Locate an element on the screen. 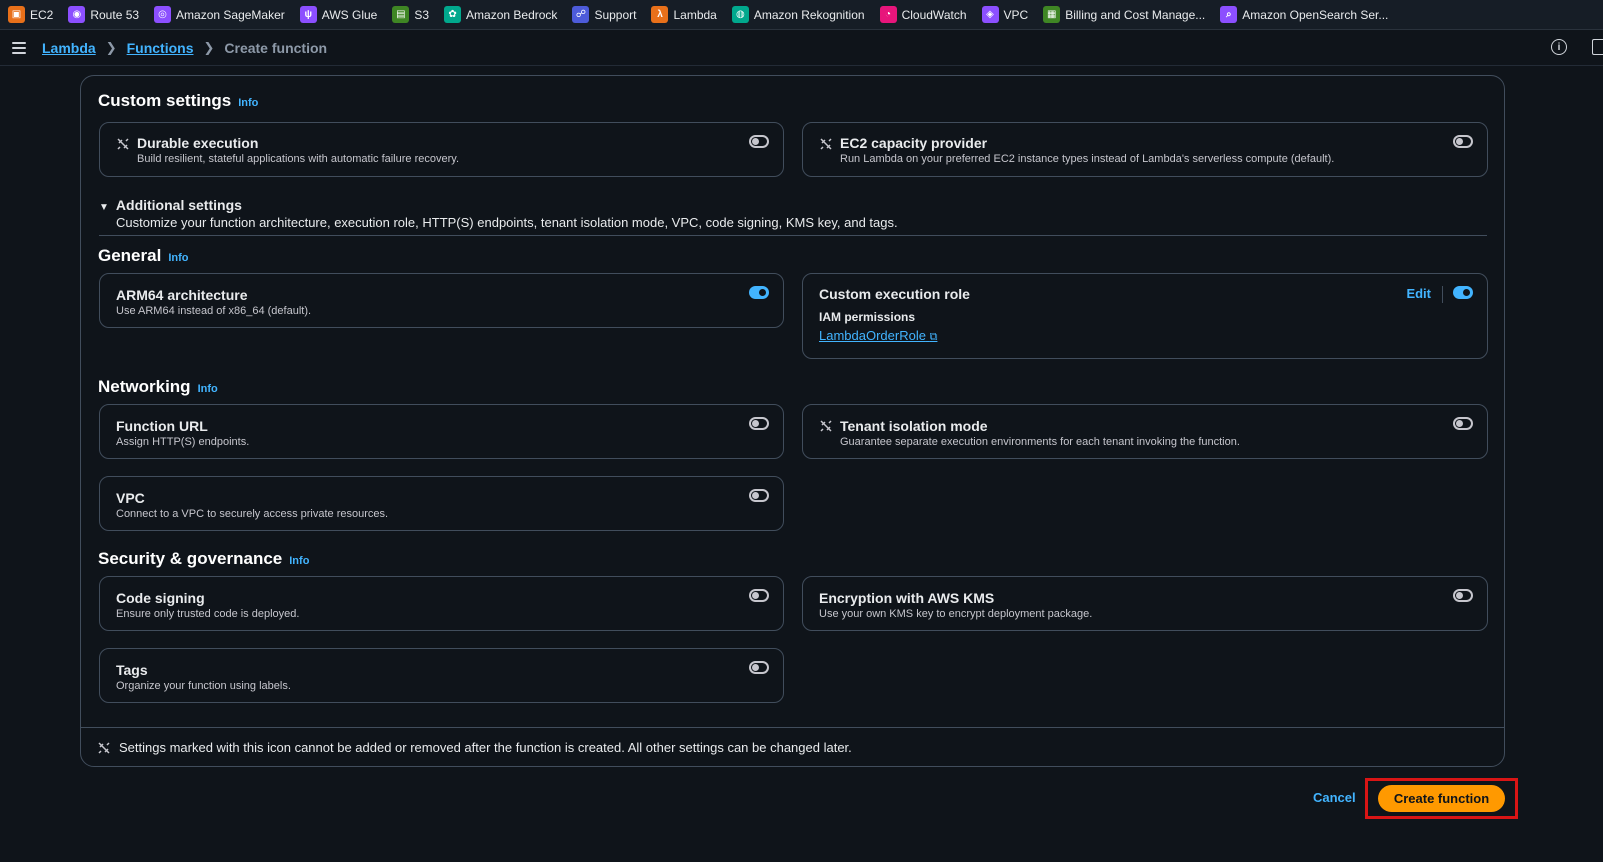  favorite-item: ◈ VPC is located at coordinates (1005, 14).